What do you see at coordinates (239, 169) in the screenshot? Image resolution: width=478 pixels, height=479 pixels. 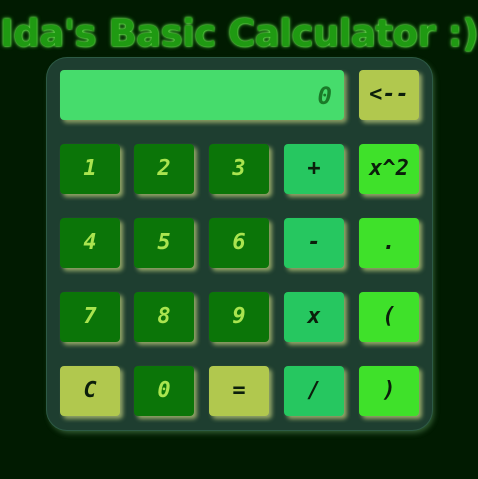 I see `digit-3-button: 3` at bounding box center [239, 169].